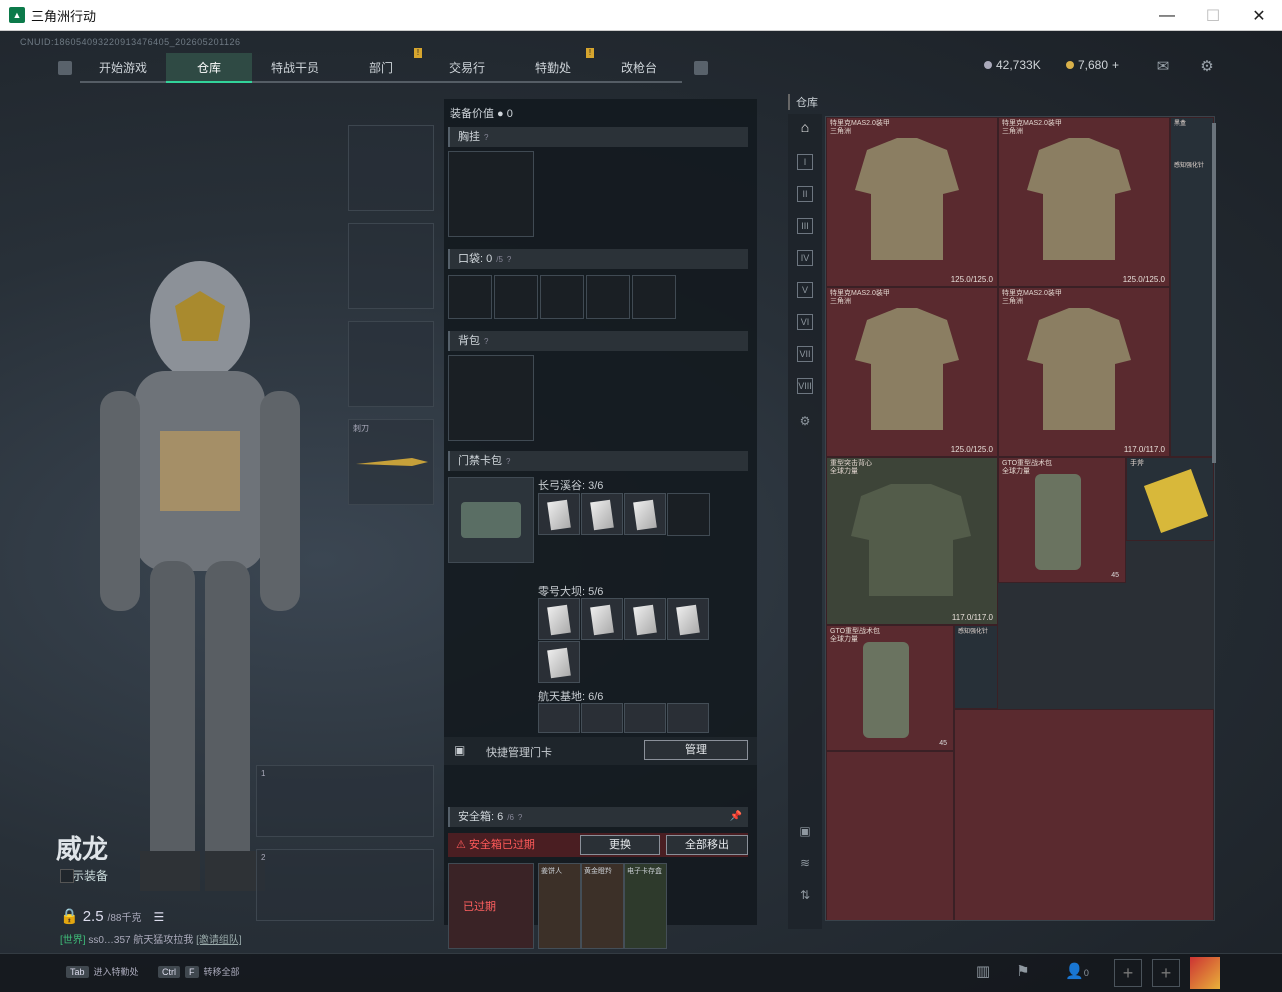 The height and width of the screenshot is (992, 1282). Describe the element at coordinates (1023, 973) in the screenshot. I see `flag-icon: ⚑` at that location.